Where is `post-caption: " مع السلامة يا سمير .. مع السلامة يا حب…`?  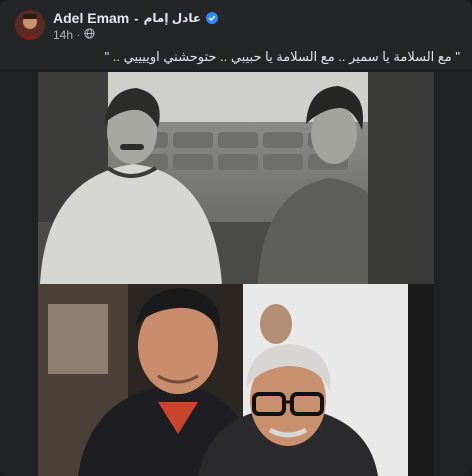 post-caption: " مع السلامة يا سمير .. مع السلامة يا حب… is located at coordinates (282, 56).